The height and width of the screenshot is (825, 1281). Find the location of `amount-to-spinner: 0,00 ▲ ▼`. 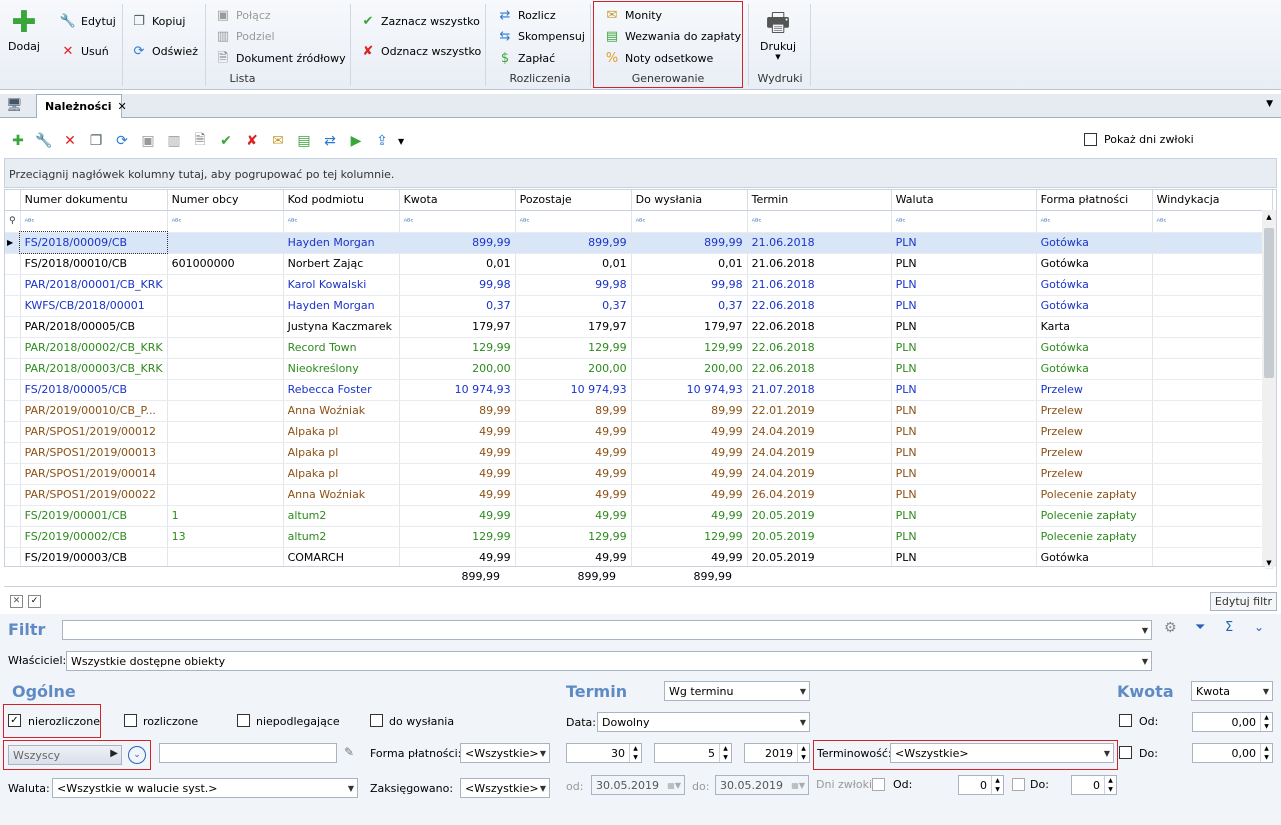

amount-to-spinner: 0,00 ▲ ▼ is located at coordinates (1232, 753).